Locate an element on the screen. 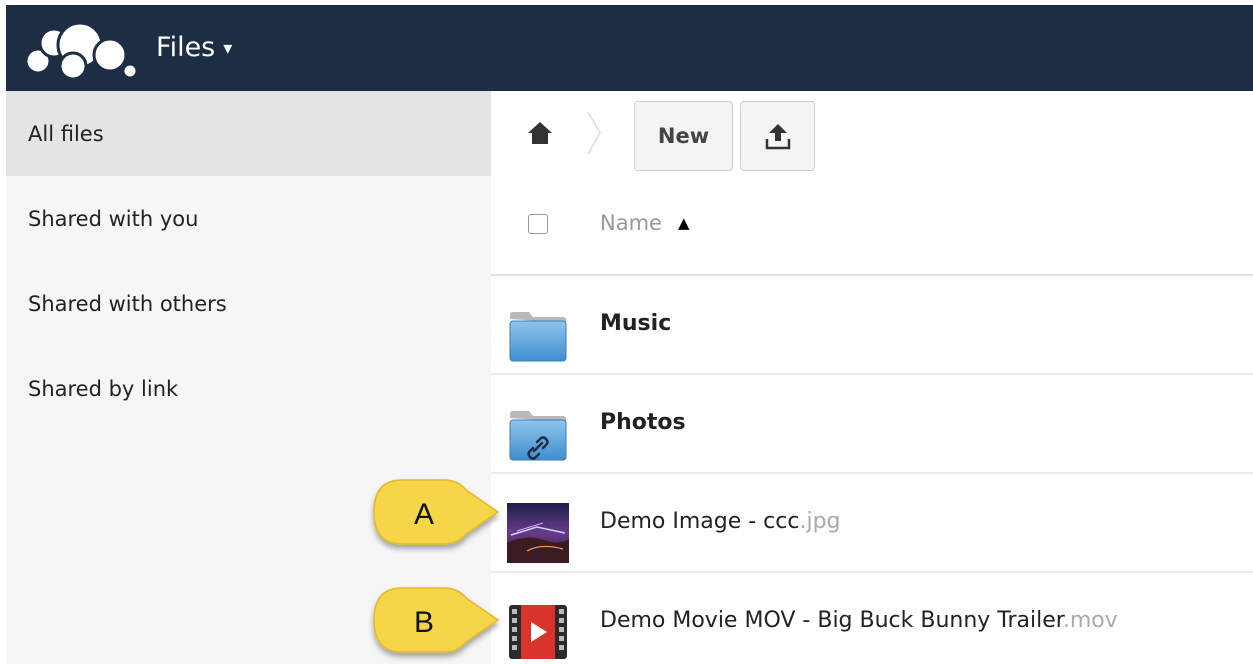 The width and height of the screenshot is (1253, 664). file-extension: .jpg is located at coordinates (820, 521).